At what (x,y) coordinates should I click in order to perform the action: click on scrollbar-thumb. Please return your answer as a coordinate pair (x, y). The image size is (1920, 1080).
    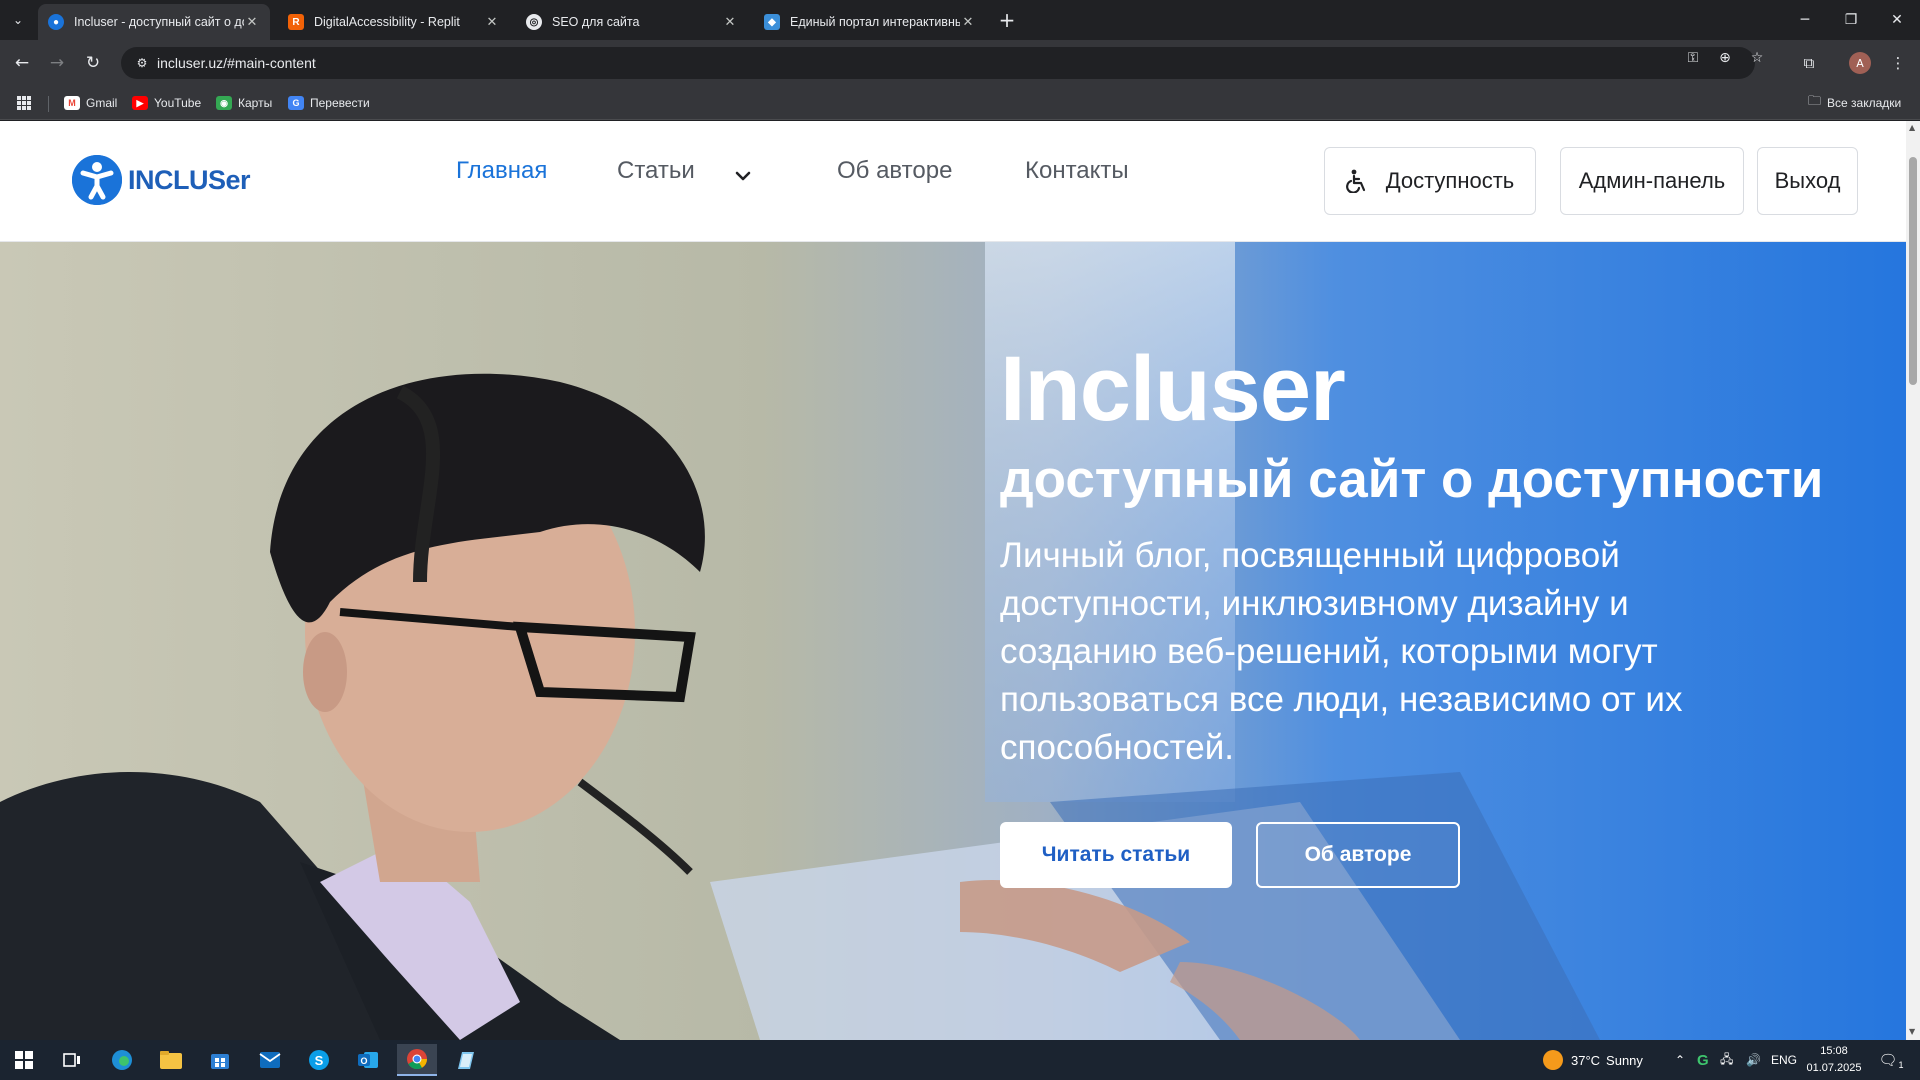
    Looking at the image, I should click on (1913, 271).